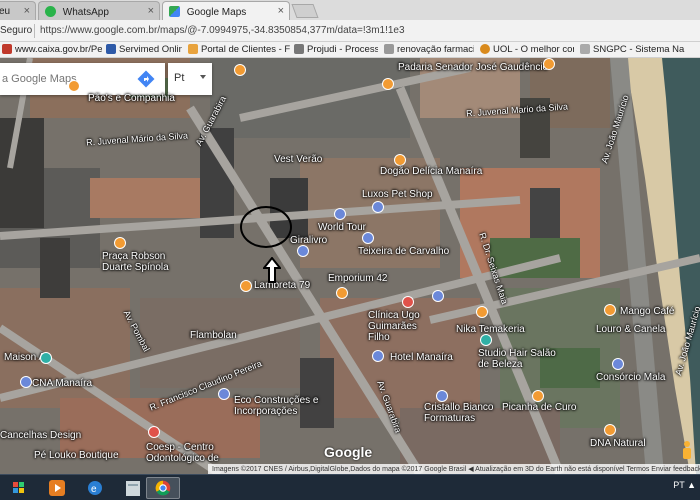  I want to click on place-world-tour-label: World Tour, so click(342, 227).